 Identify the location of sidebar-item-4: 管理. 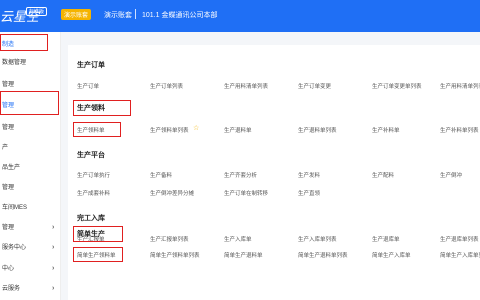
(30, 128).